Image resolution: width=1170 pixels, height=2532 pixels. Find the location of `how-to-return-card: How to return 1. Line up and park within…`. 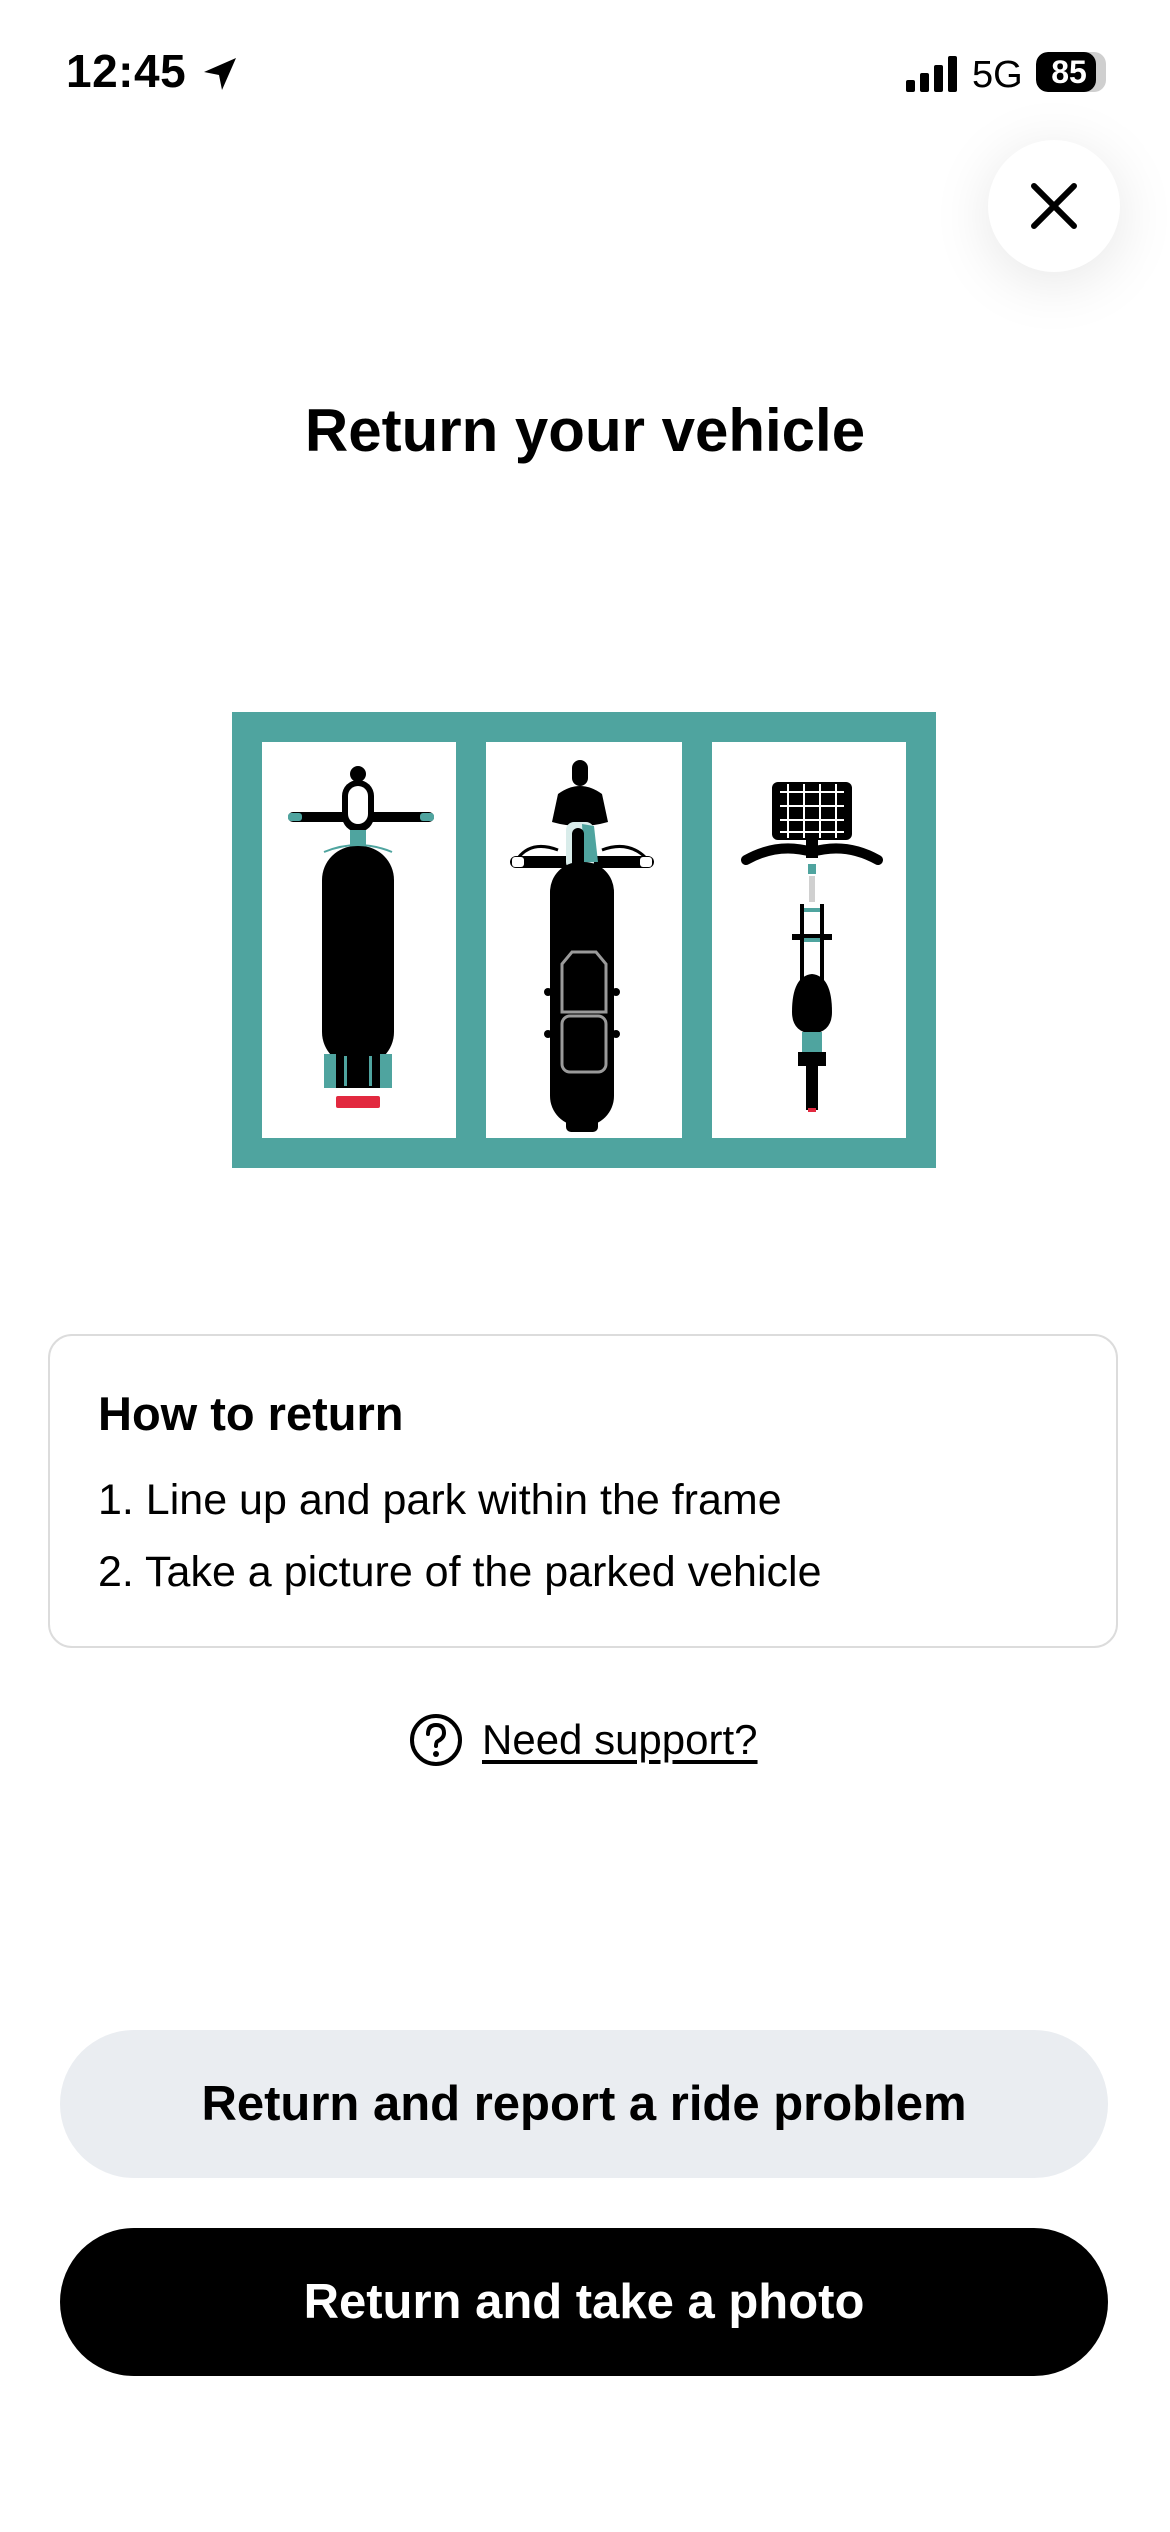

how-to-return-card: How to return 1. Line up and park within… is located at coordinates (583, 1491).